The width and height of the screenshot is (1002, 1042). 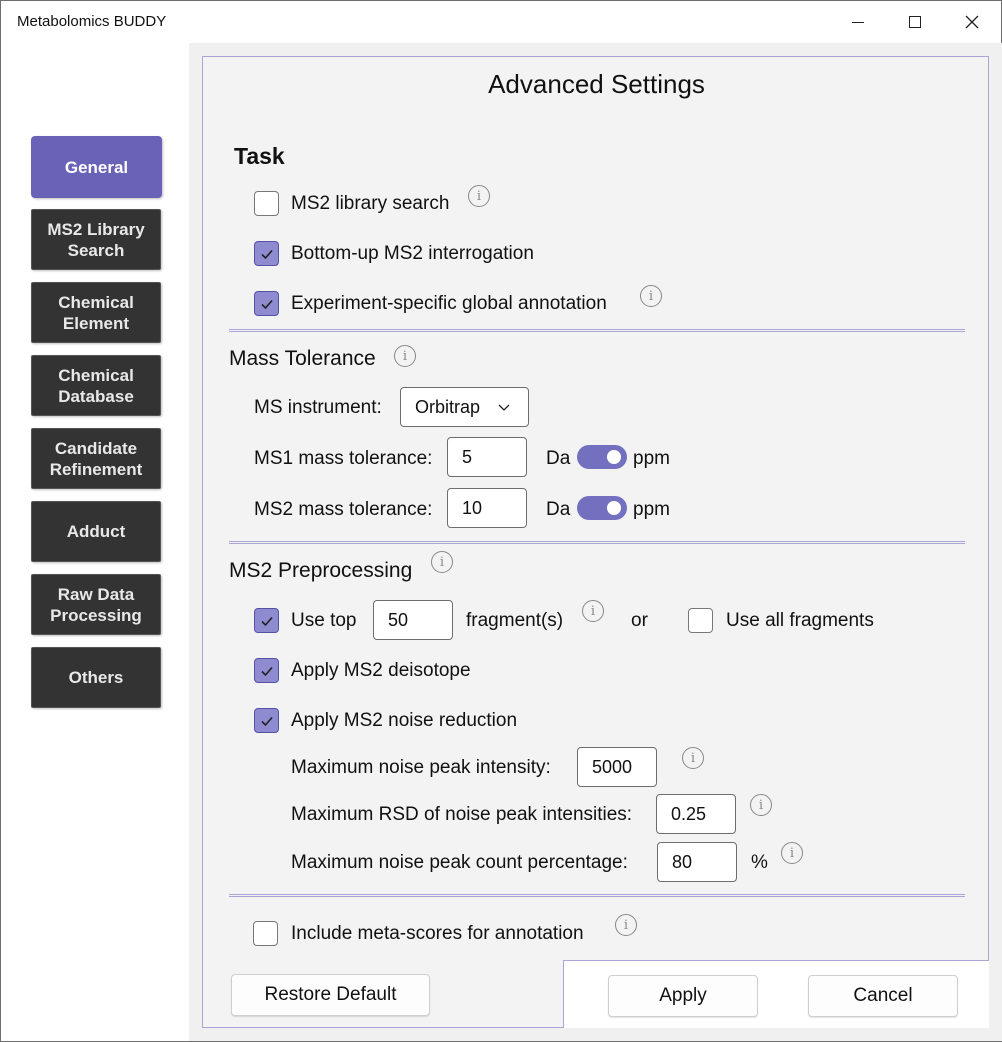 I want to click on sidebar-item-label: Chemical Element, so click(x=96, y=312).